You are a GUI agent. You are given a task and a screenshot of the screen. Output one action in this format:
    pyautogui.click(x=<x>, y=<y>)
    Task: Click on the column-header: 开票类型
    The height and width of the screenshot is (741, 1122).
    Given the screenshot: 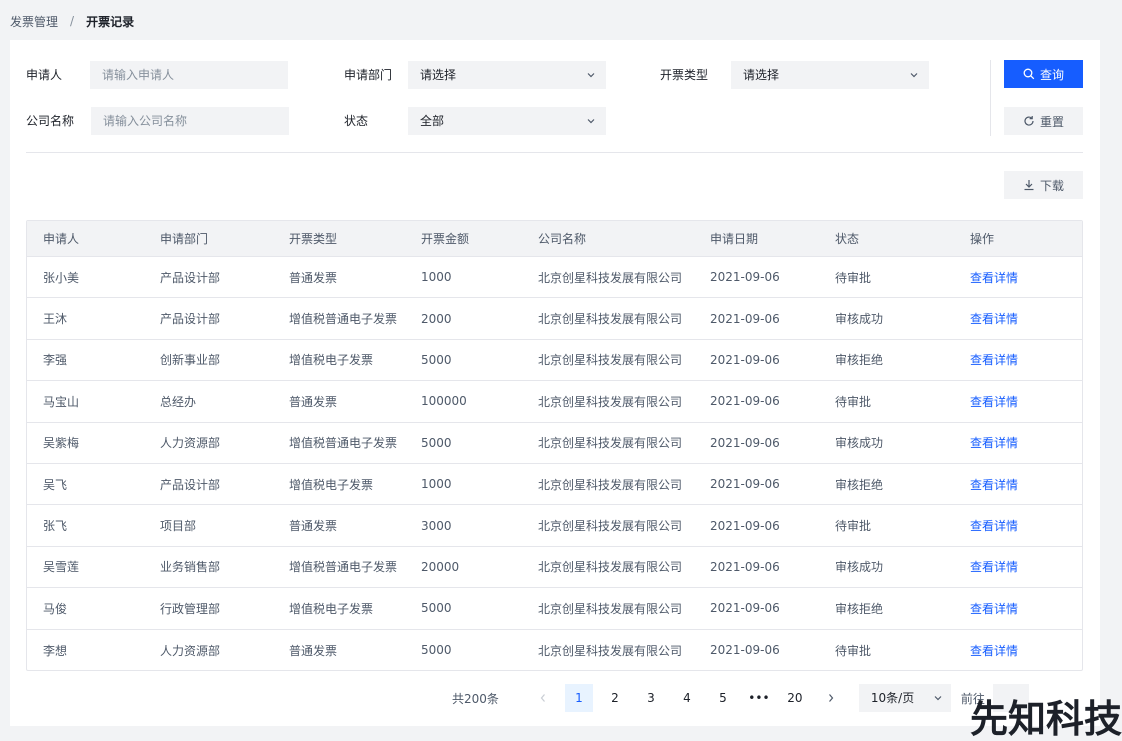 What is the action you would take?
    pyautogui.click(x=313, y=239)
    